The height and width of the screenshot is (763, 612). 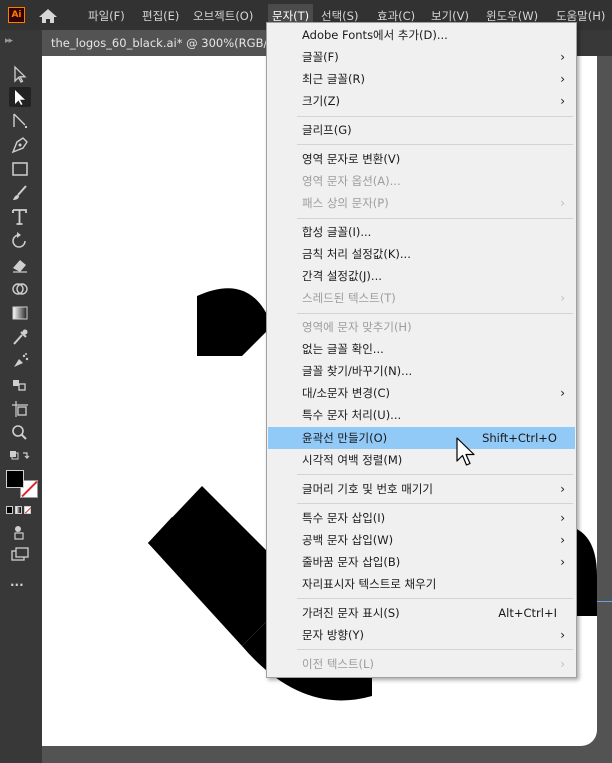 I want to click on zoom-tool-icon, so click(x=20, y=433).